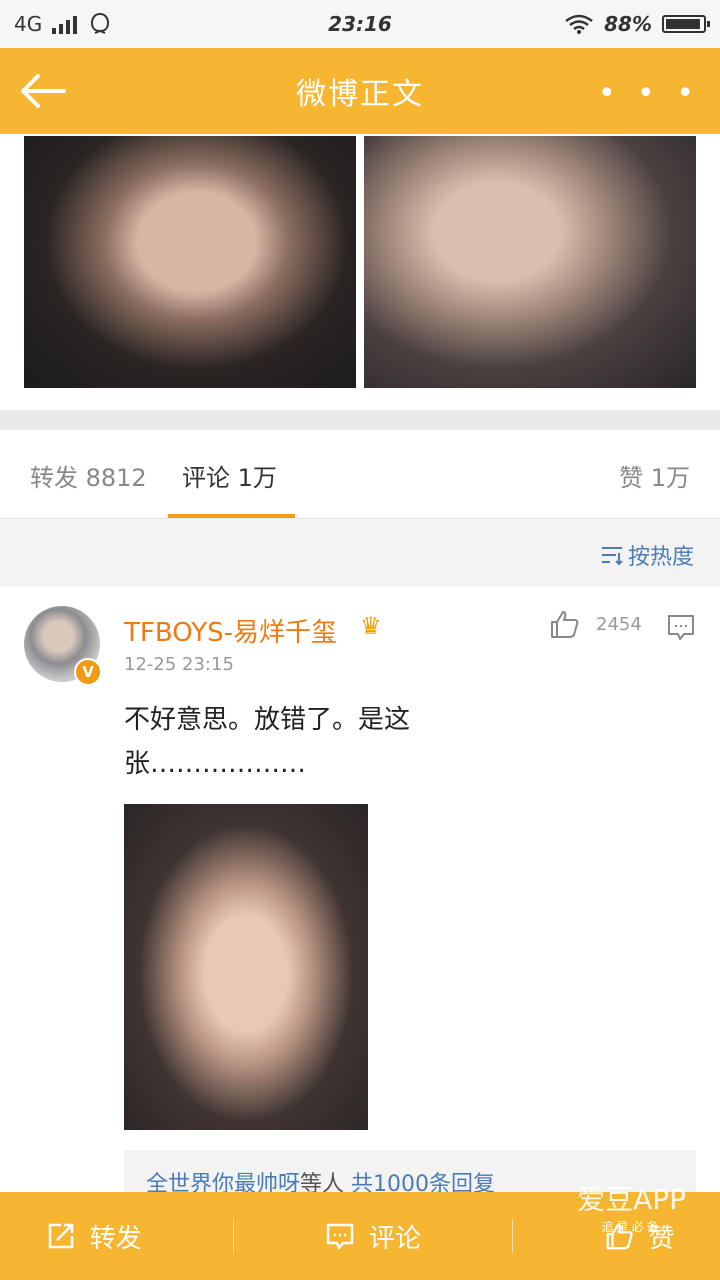 This screenshot has width=720, height=1280. Describe the element at coordinates (88, 672) in the screenshot. I see `verified-badge: V` at that location.